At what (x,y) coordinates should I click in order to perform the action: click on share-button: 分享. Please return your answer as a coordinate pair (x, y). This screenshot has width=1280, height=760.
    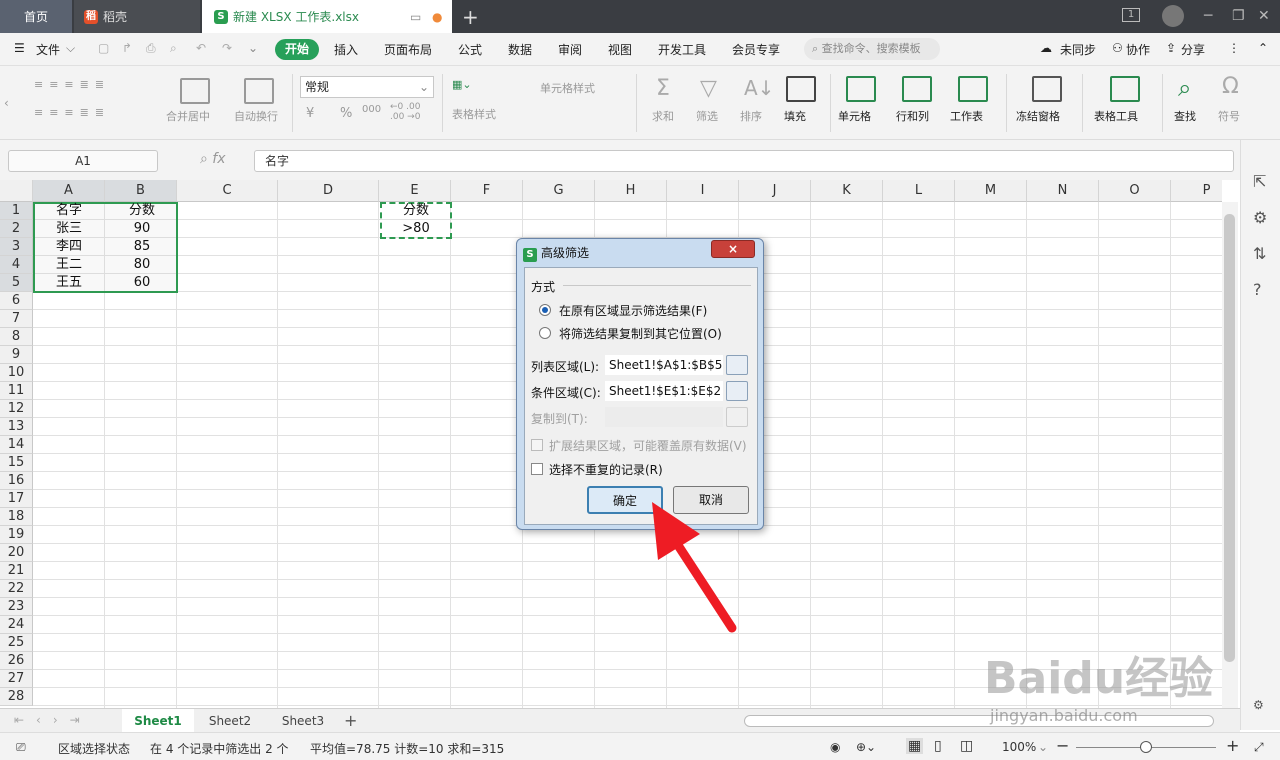
    Looking at the image, I should click on (1193, 49).